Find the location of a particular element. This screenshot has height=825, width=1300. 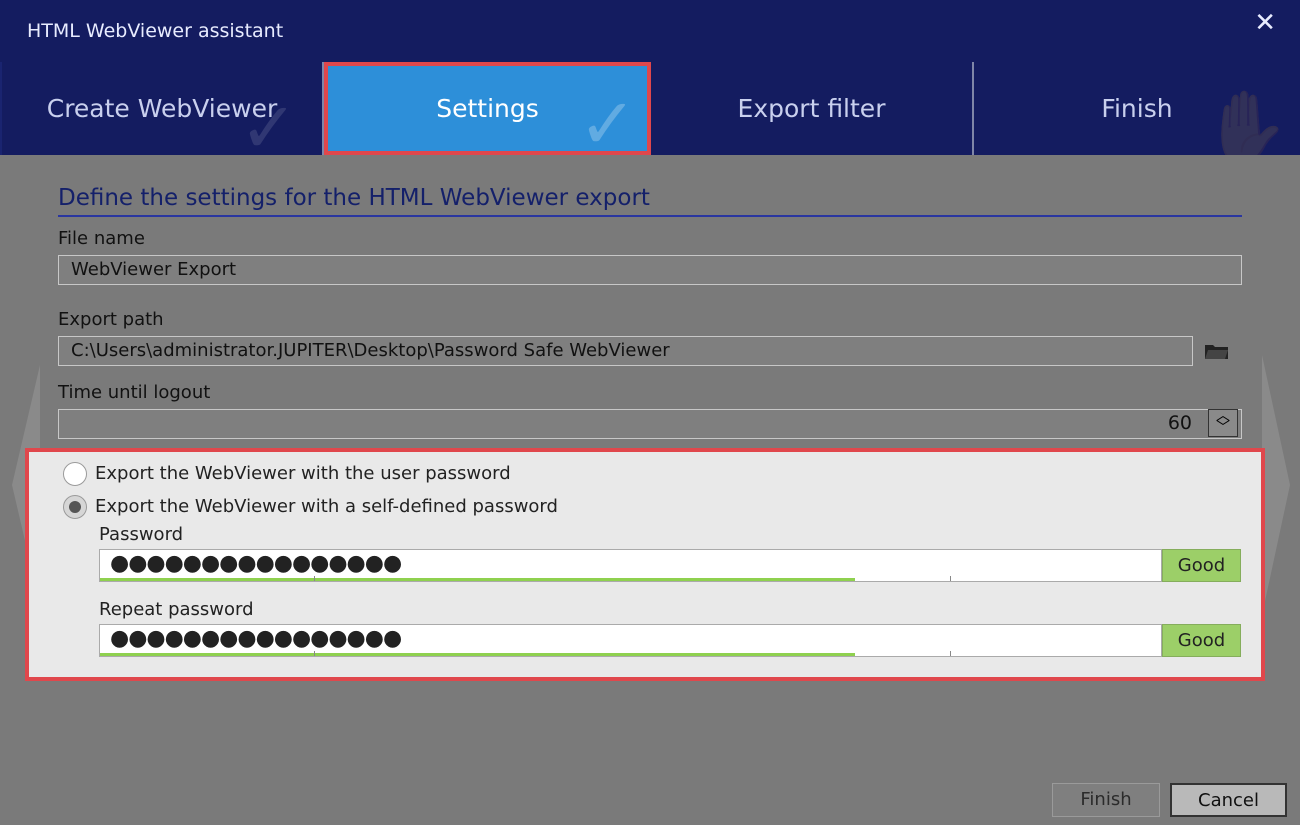

logout-spinner: ︿ ﹀ is located at coordinates (1223, 423).